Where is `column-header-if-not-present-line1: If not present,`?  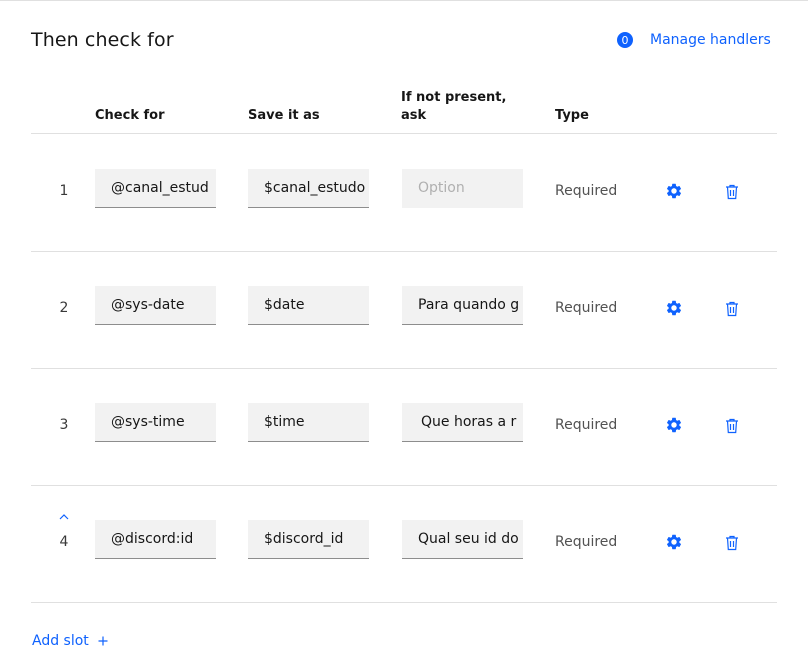 column-header-if-not-present-line1: If not present, is located at coordinates (454, 97).